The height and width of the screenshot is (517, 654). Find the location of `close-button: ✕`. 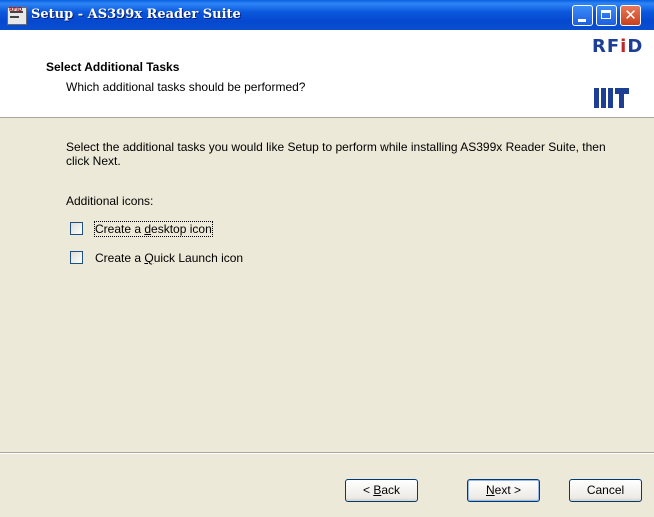

close-button: ✕ is located at coordinates (630, 15).